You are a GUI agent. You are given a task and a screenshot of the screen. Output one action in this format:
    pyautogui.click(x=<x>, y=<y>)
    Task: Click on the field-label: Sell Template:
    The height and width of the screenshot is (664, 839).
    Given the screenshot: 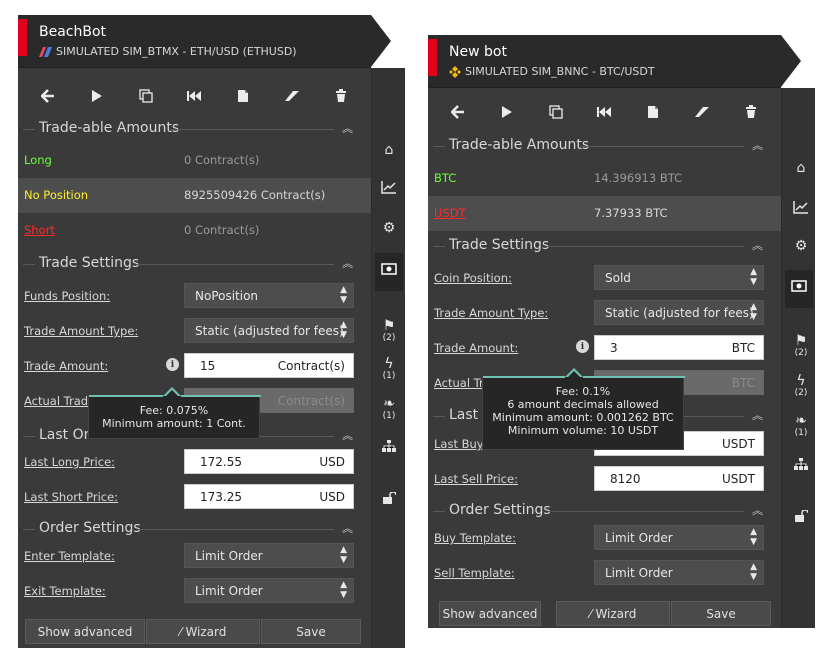 What is the action you would take?
    pyautogui.click(x=474, y=573)
    